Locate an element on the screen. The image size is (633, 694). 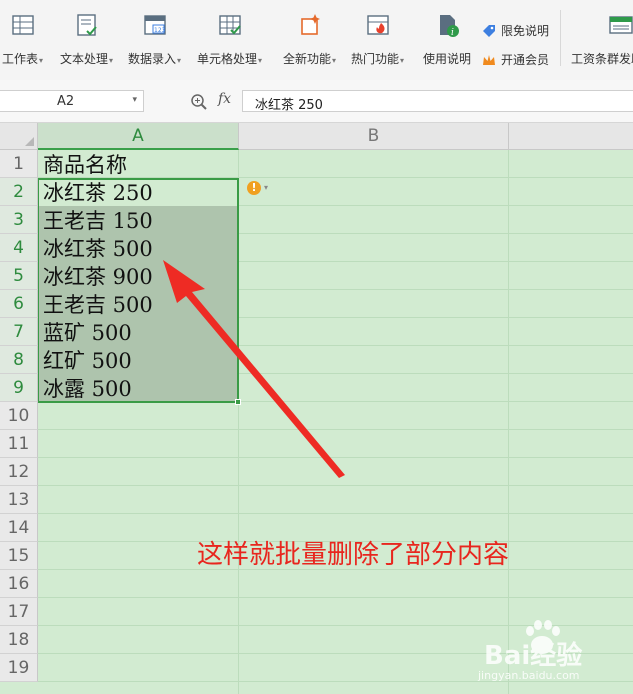
zoom-icon is located at coordinates (199, 102).